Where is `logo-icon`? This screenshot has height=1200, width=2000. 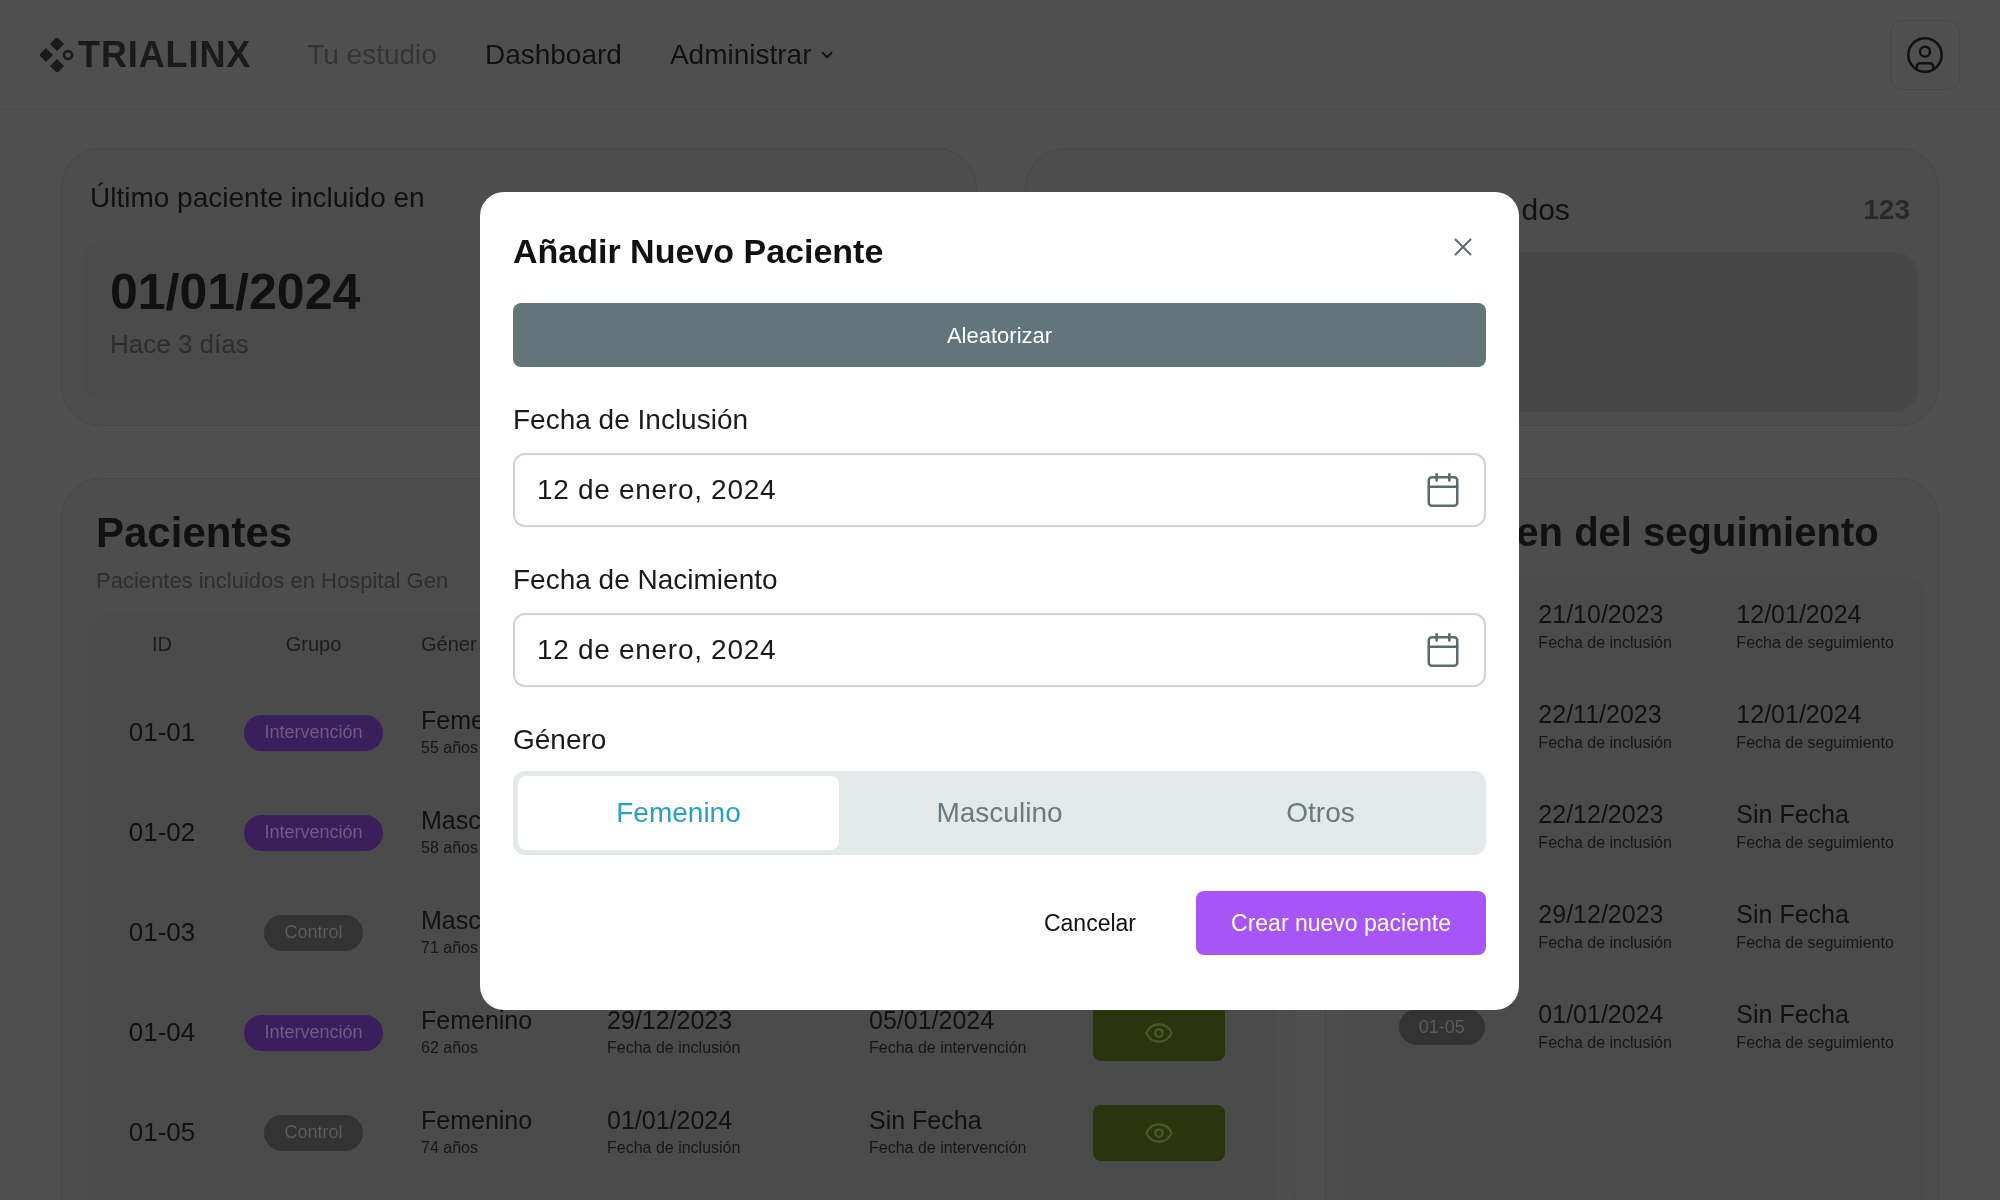
logo-icon is located at coordinates (57, 54).